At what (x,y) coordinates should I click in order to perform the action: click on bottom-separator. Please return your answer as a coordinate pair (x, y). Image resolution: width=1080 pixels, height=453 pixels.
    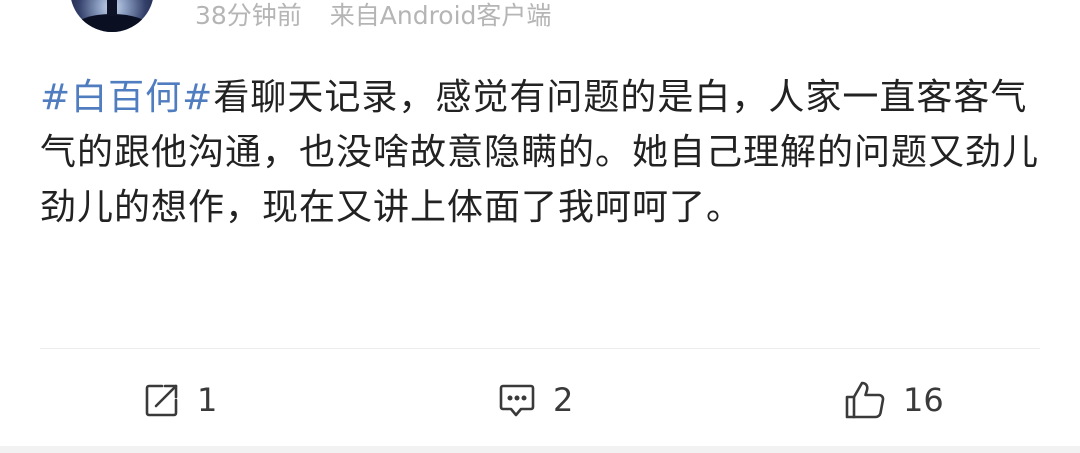
    Looking at the image, I should click on (540, 449).